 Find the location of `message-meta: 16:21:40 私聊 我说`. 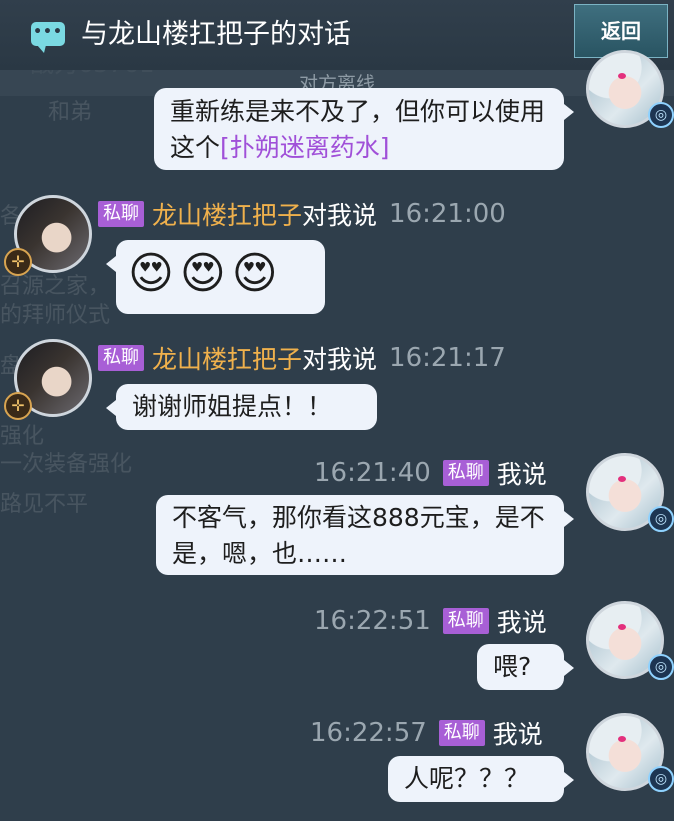

message-meta: 16:21:40 私聊 我说 is located at coordinates (430, 473).